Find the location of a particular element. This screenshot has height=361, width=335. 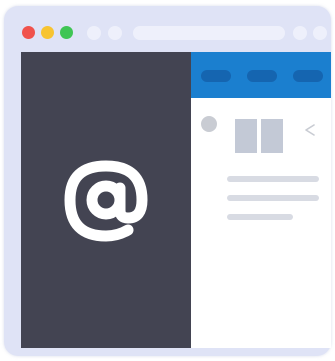

share-icon is located at coordinates (310, 130).